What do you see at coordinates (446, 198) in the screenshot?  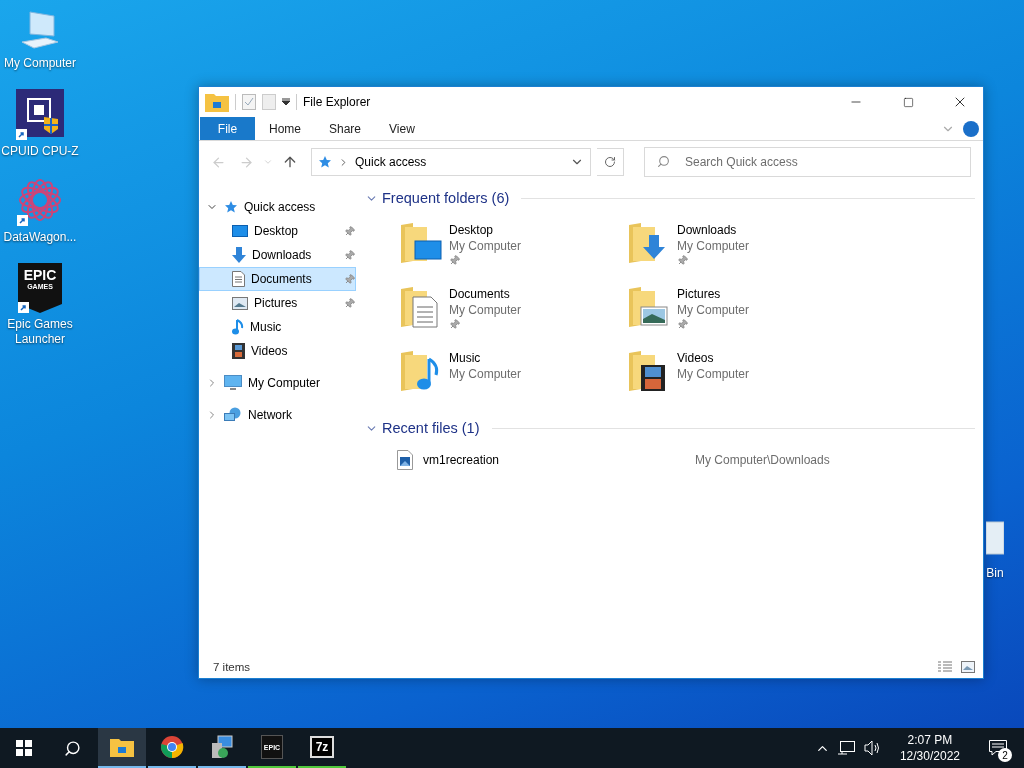 I see `section-heading: Frequent folders (6)` at bounding box center [446, 198].